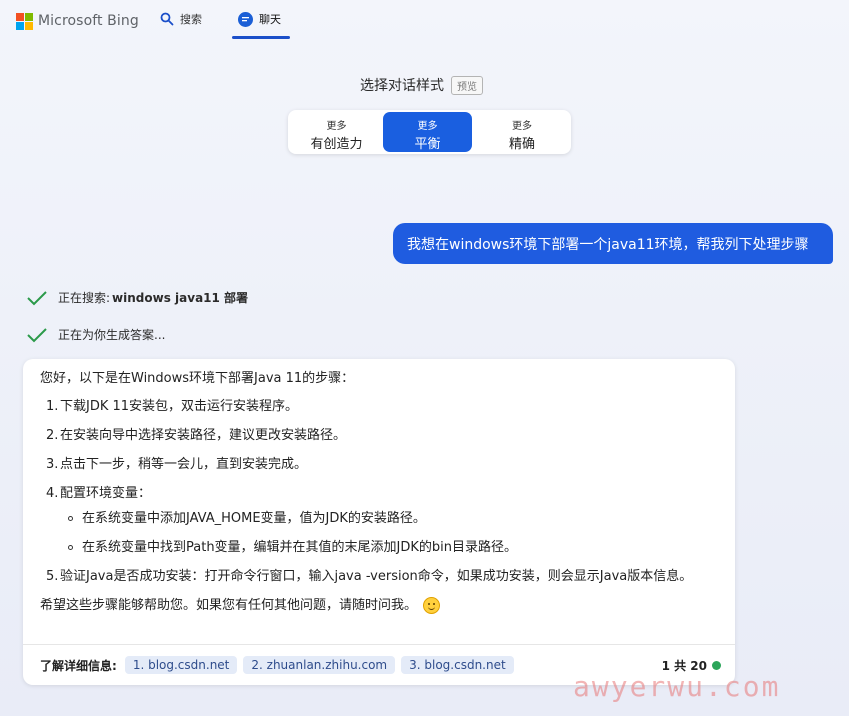 The width and height of the screenshot is (849, 716). What do you see at coordinates (78, 665) in the screenshot?
I see `learn-more-label: 了解详细信息:` at bounding box center [78, 665].